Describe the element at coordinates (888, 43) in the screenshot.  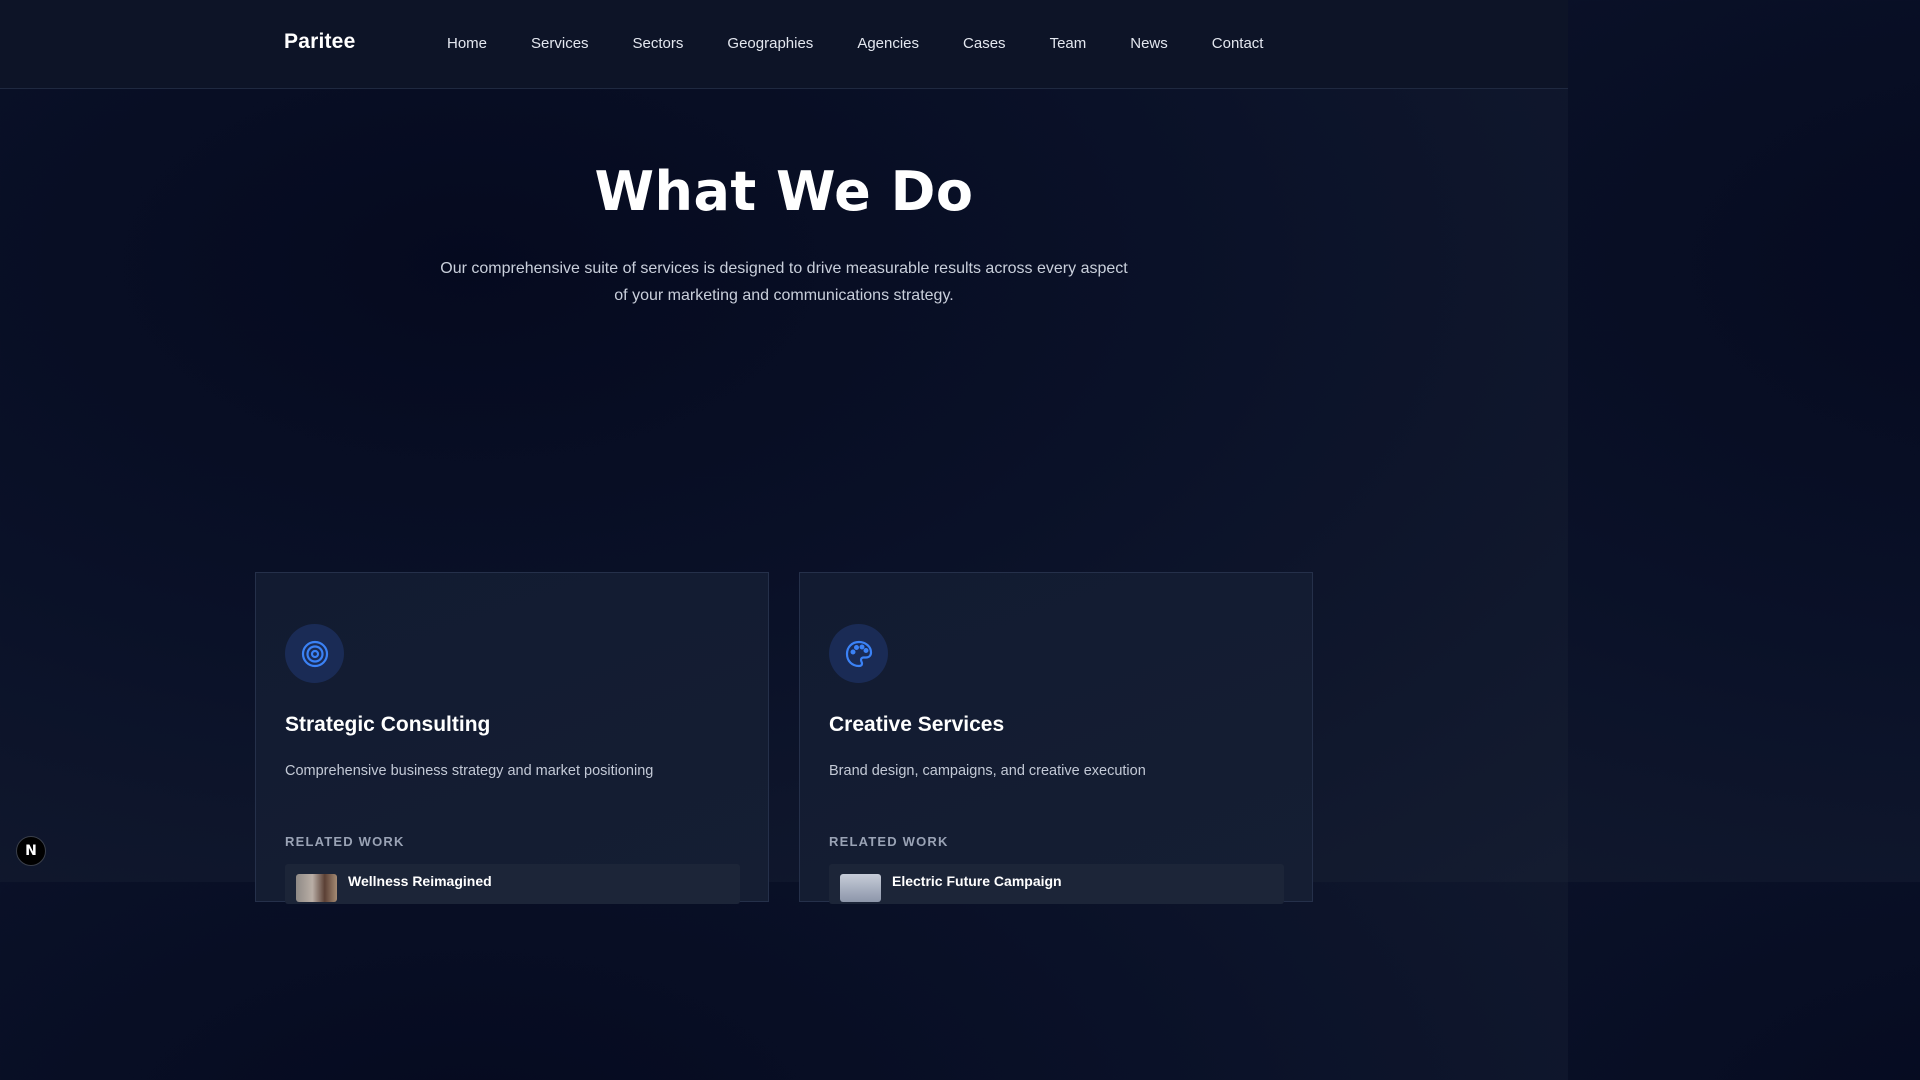
I see `nav-link-agencies: Agencies` at that location.